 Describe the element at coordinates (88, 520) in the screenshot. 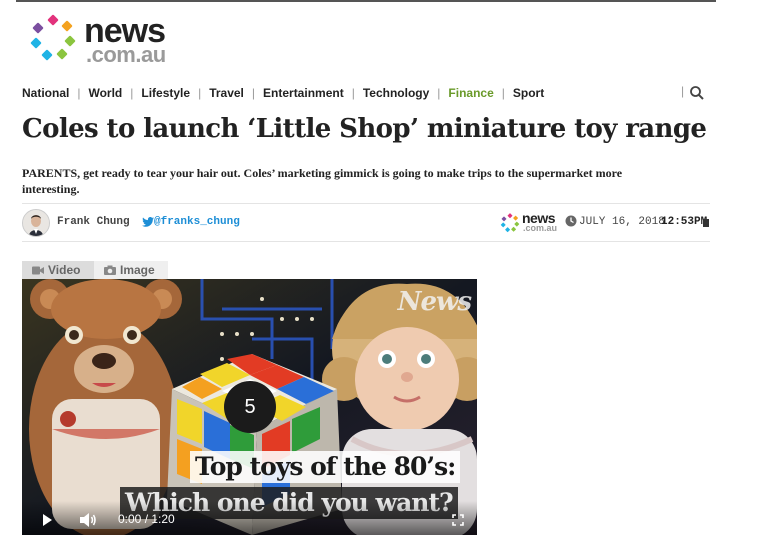

I see `volume-icon` at that location.